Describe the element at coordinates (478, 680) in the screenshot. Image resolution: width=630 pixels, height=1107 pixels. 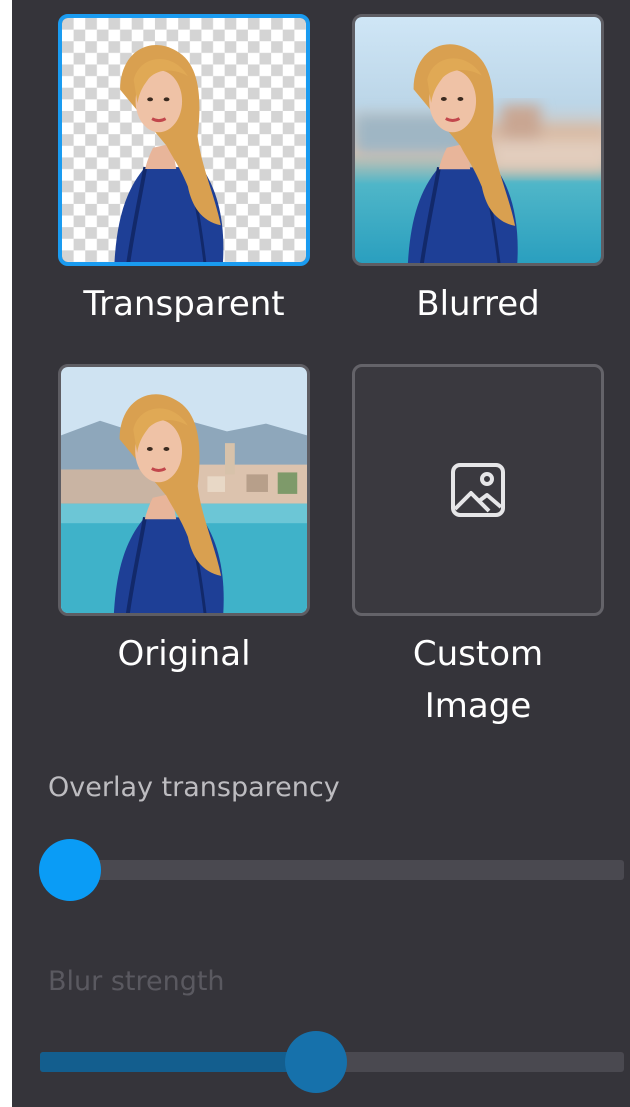
I see `option-label: Custom Image` at that location.